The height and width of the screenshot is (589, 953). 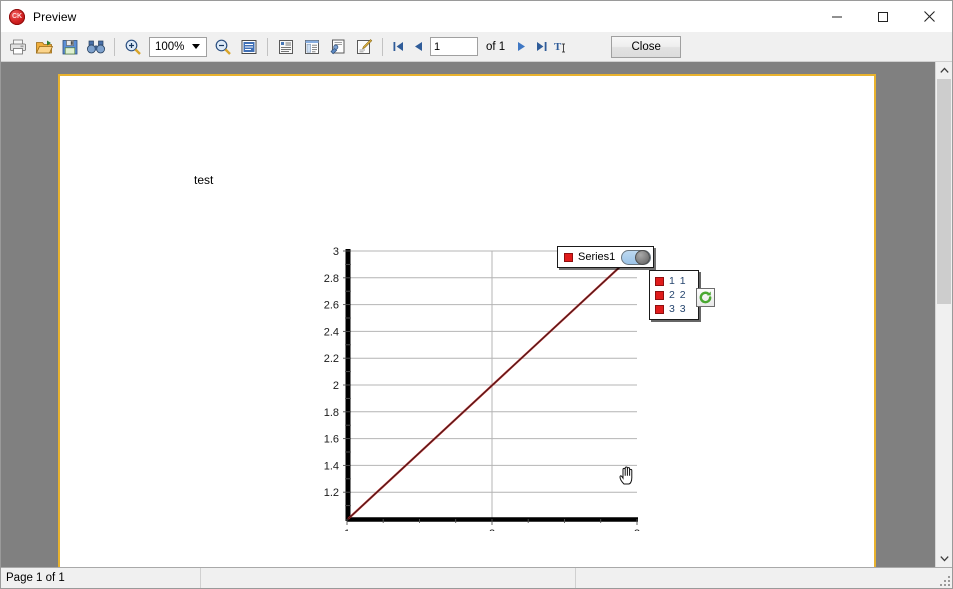 I want to click on list-item-label: 2 2, so click(x=678, y=295).